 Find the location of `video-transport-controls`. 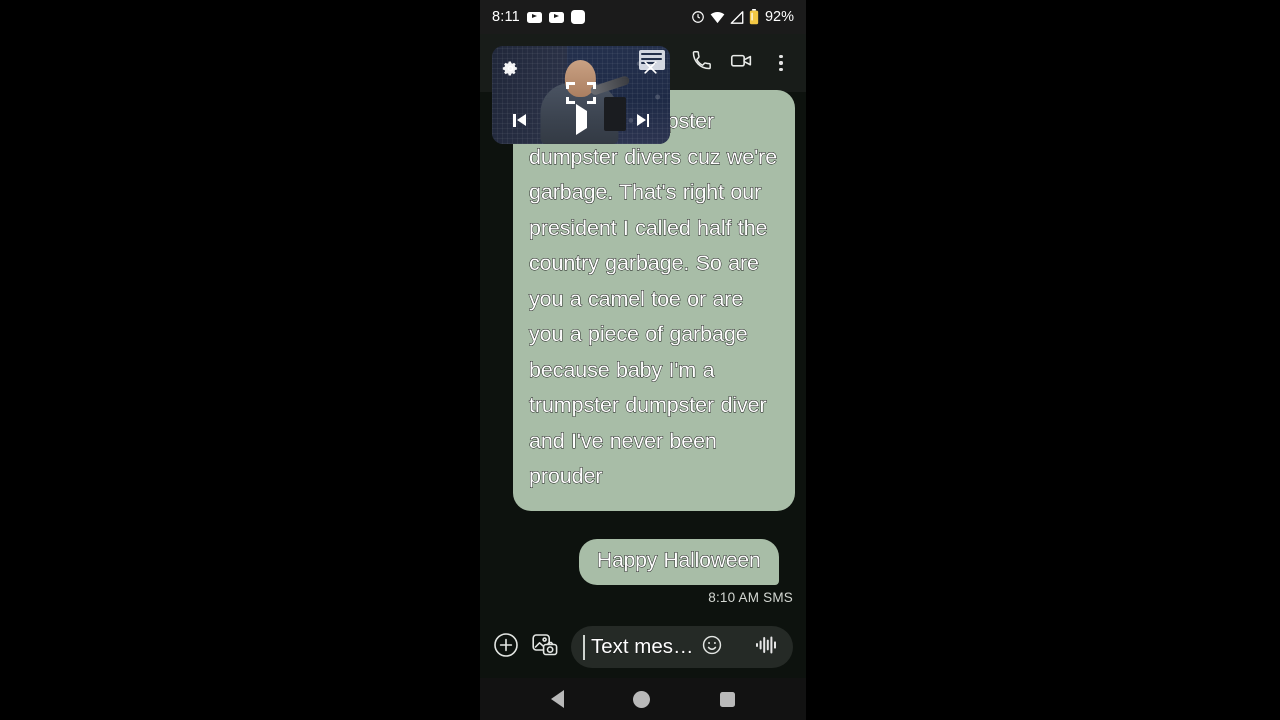

video-transport-controls is located at coordinates (581, 119).